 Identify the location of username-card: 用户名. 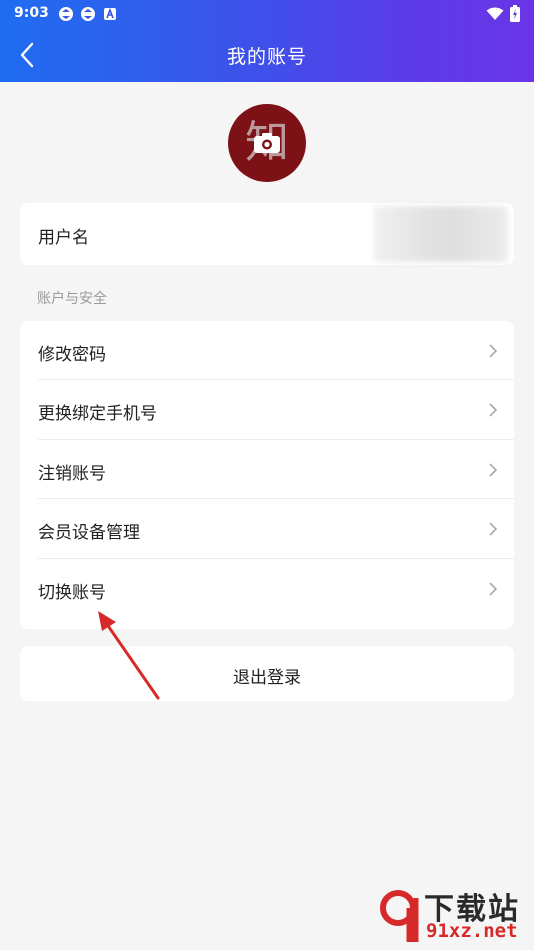
(267, 234).